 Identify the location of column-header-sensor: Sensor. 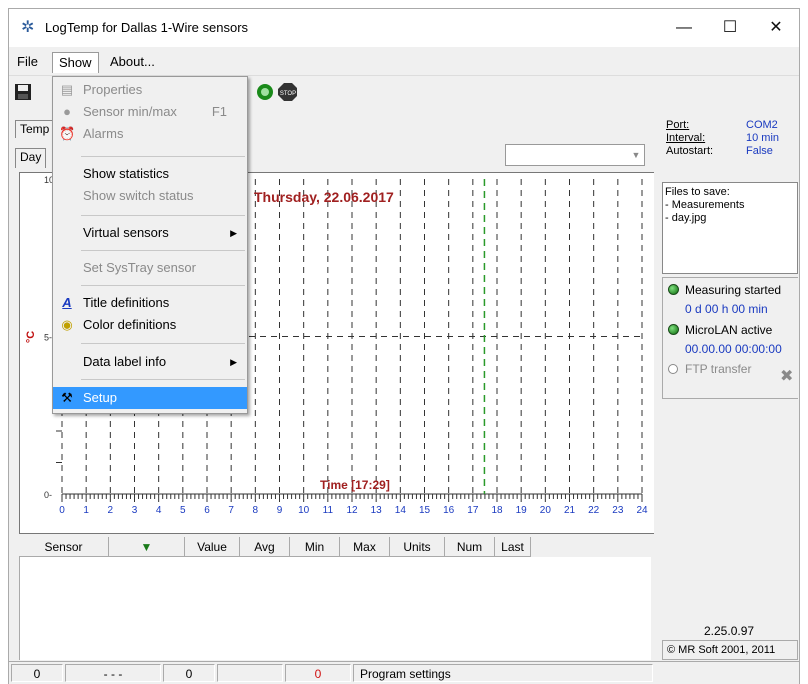
(64, 547).